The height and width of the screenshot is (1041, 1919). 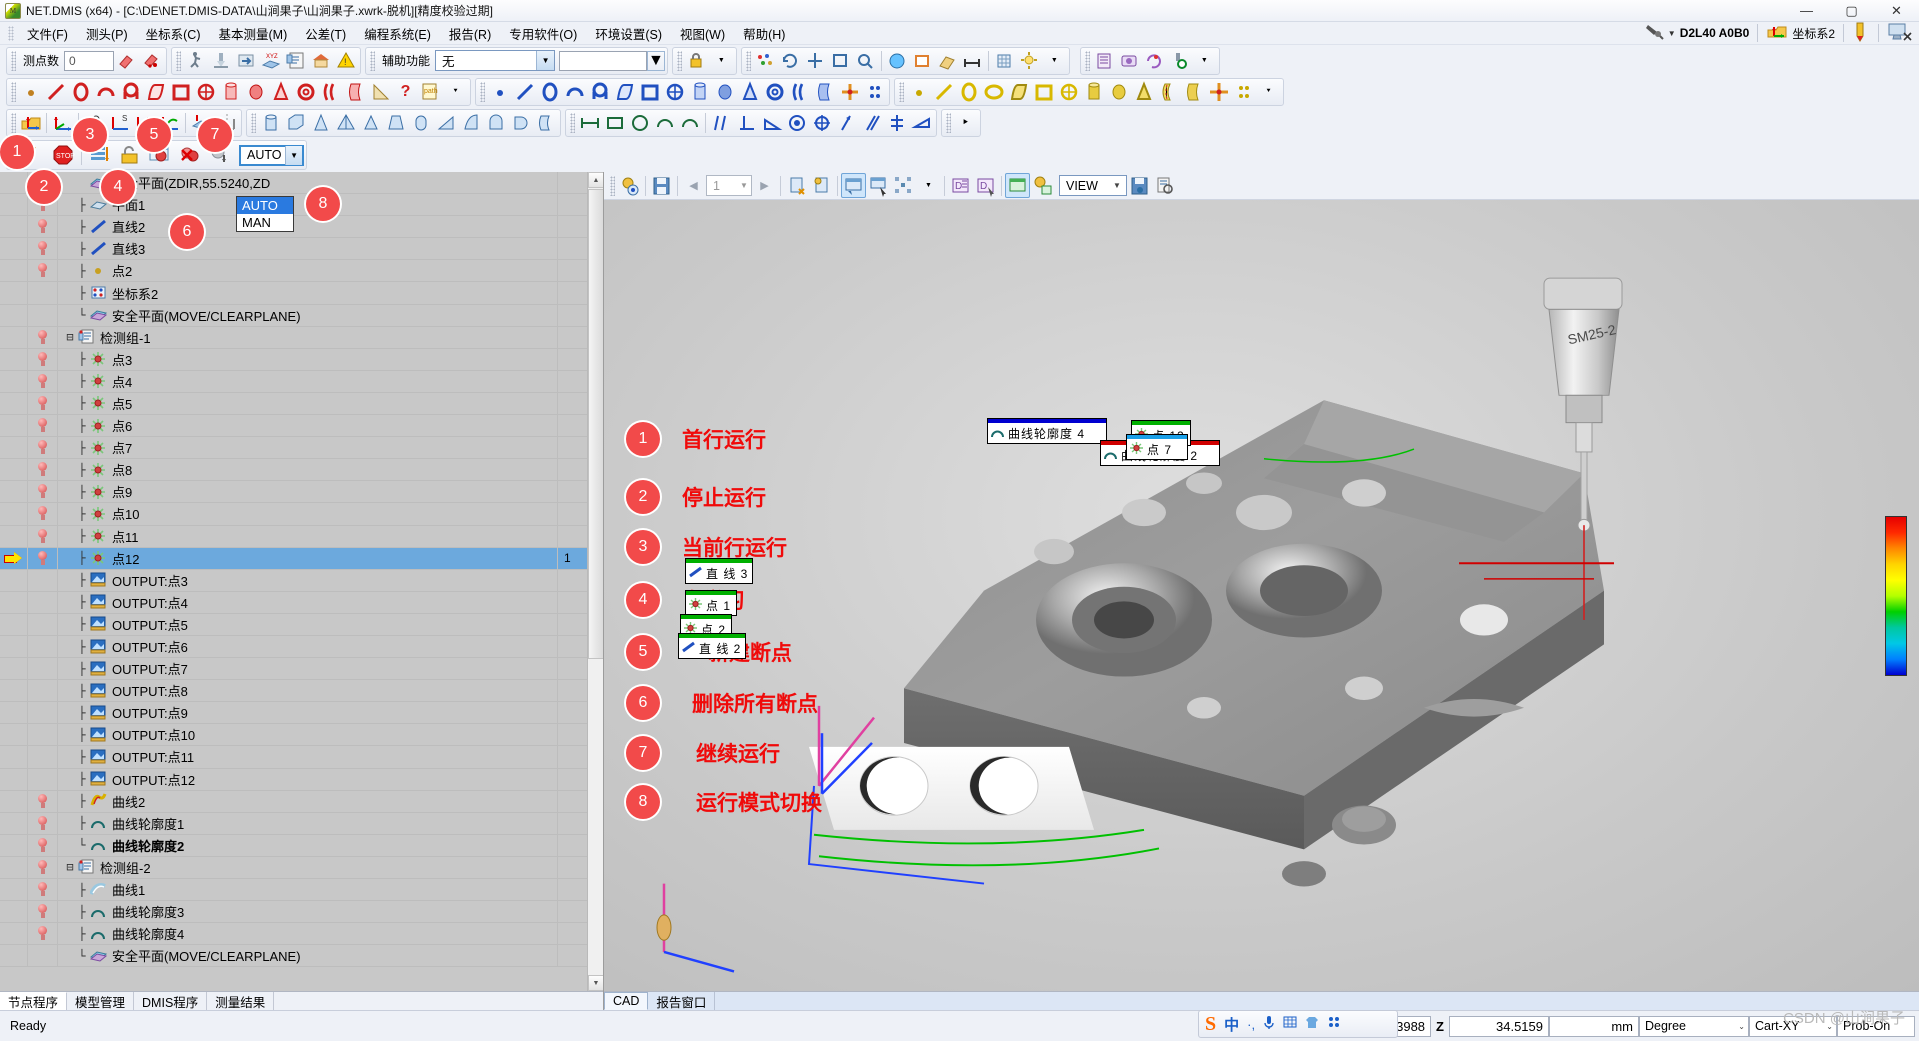 What do you see at coordinates (171, 1001) in the screenshot?
I see `tab-dmis-program: DMIS程序` at bounding box center [171, 1001].